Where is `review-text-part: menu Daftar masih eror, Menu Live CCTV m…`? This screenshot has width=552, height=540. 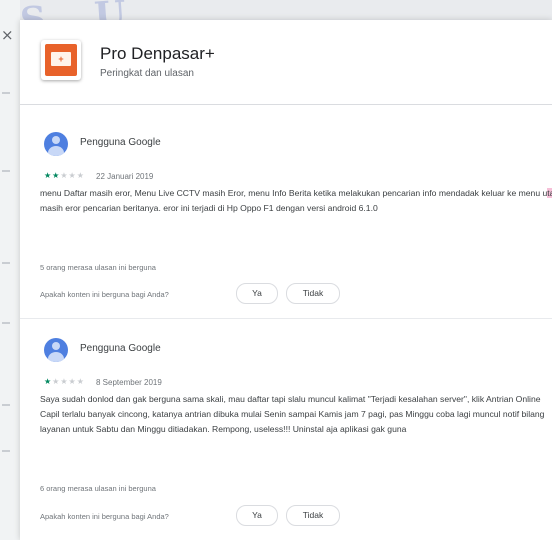
review-text-part: menu Daftar masih eror, Menu Live CCTV m… is located at coordinates (294, 193).